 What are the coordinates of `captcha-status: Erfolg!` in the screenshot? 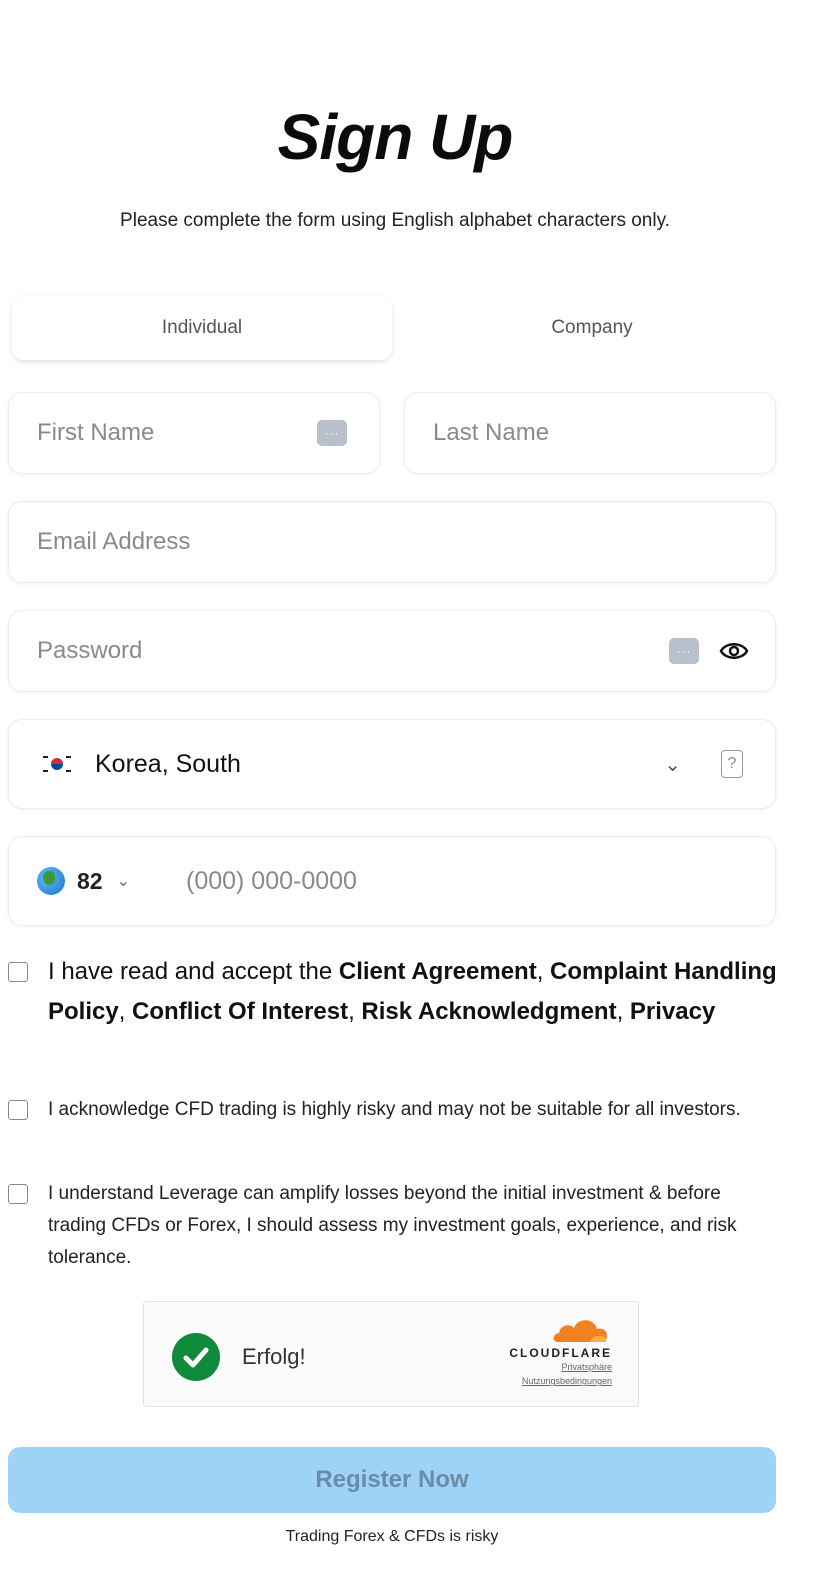 It's located at (274, 1356).